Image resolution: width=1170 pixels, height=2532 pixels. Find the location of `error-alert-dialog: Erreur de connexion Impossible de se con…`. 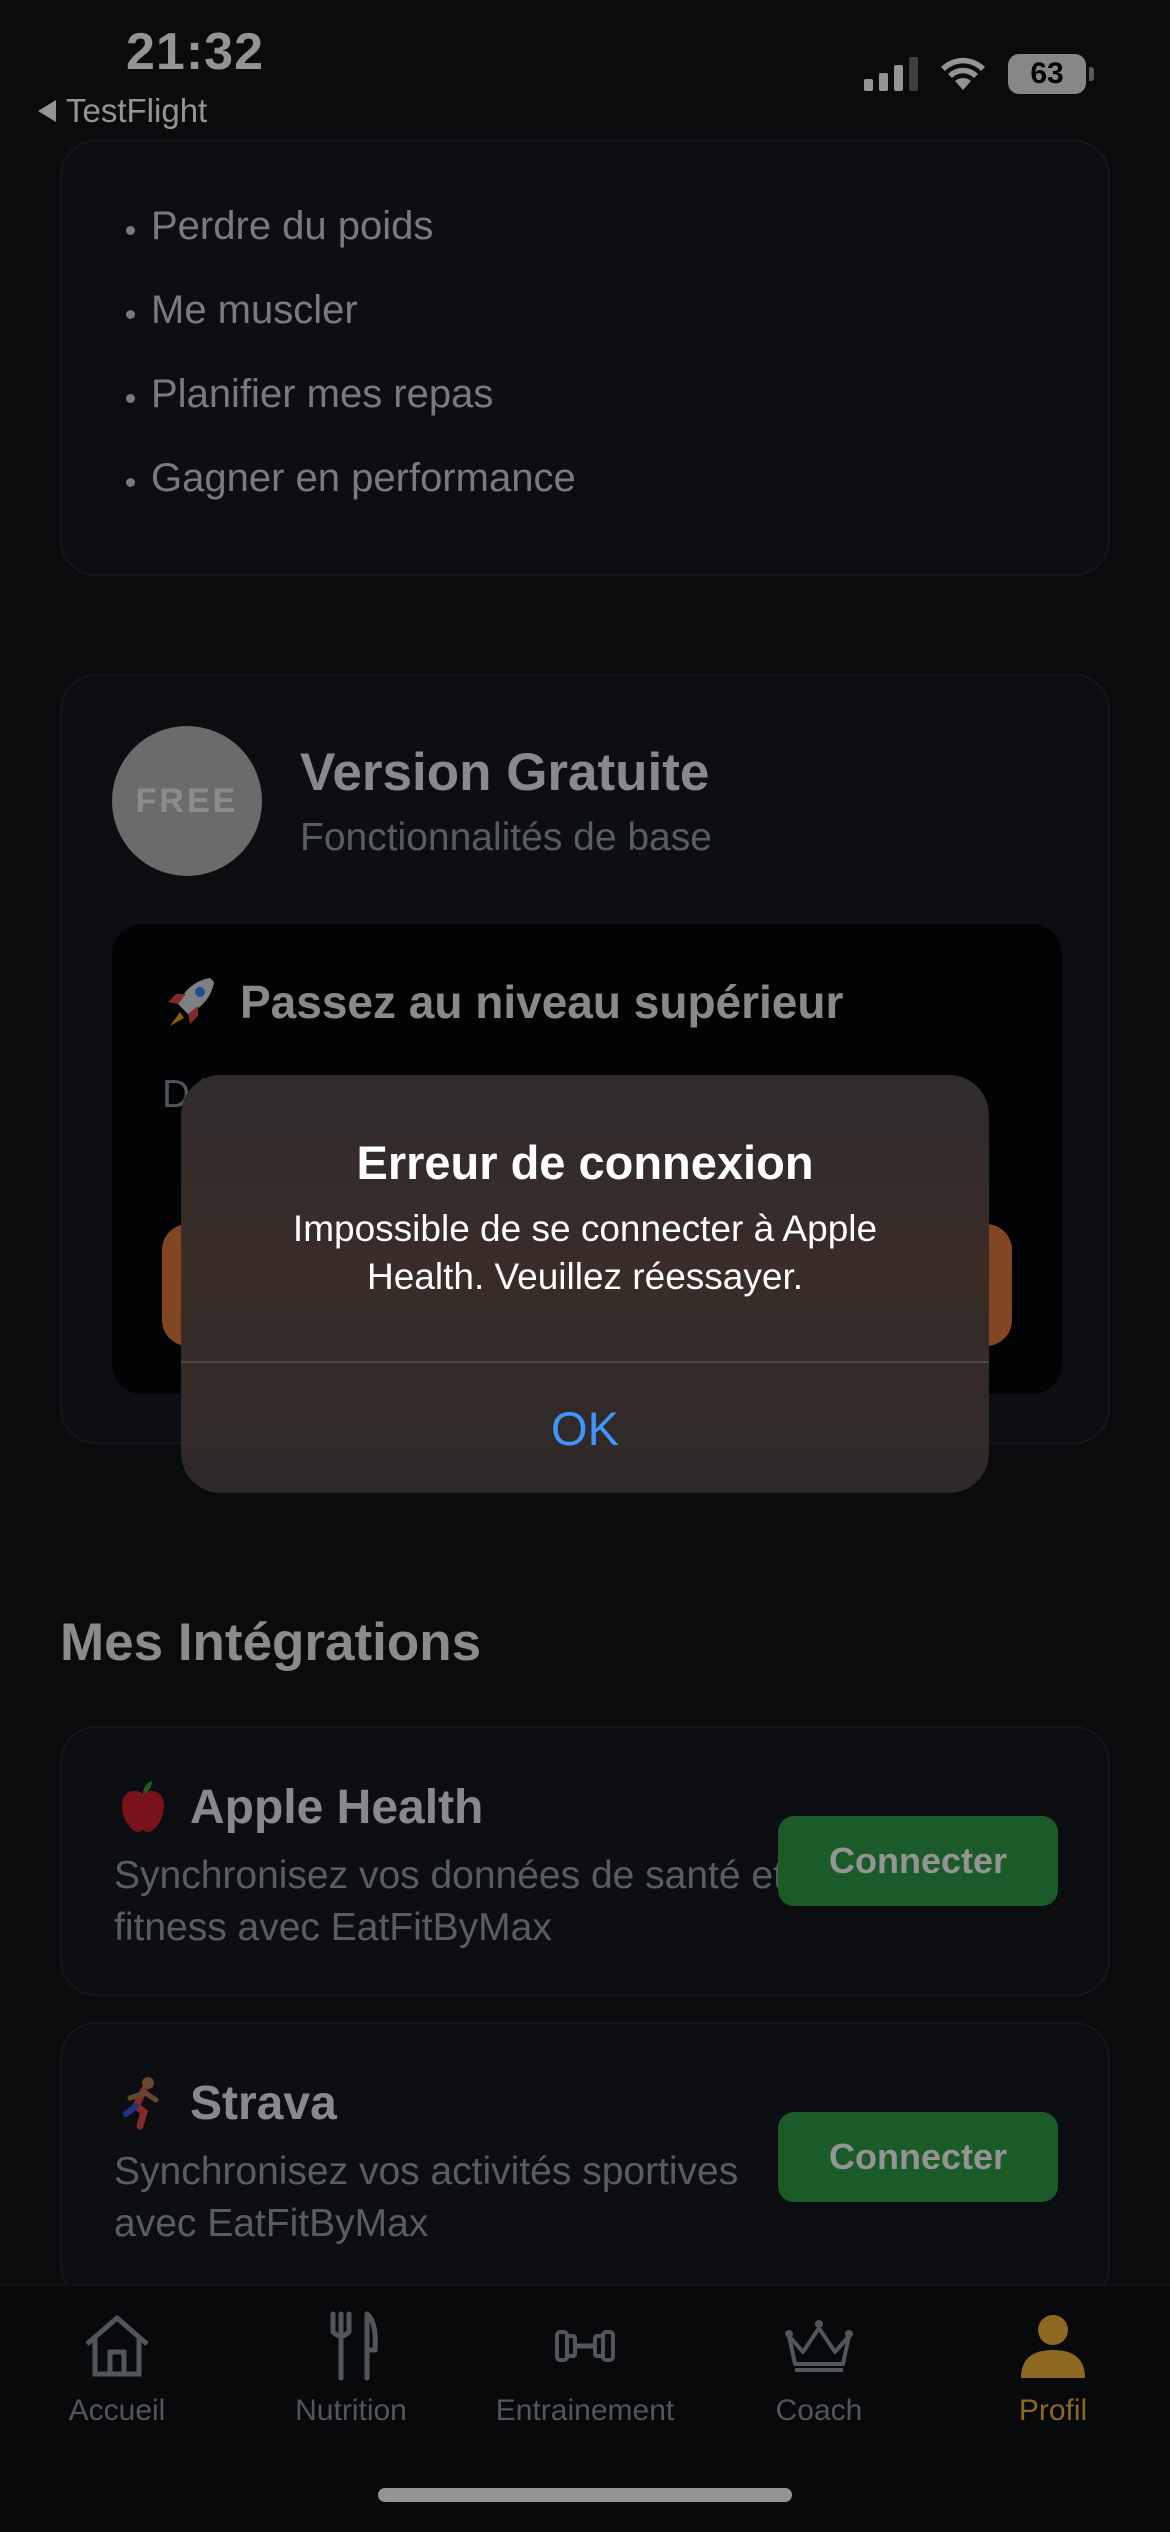

error-alert-dialog: Erreur de connexion Impossible de se con… is located at coordinates (585, 1284).